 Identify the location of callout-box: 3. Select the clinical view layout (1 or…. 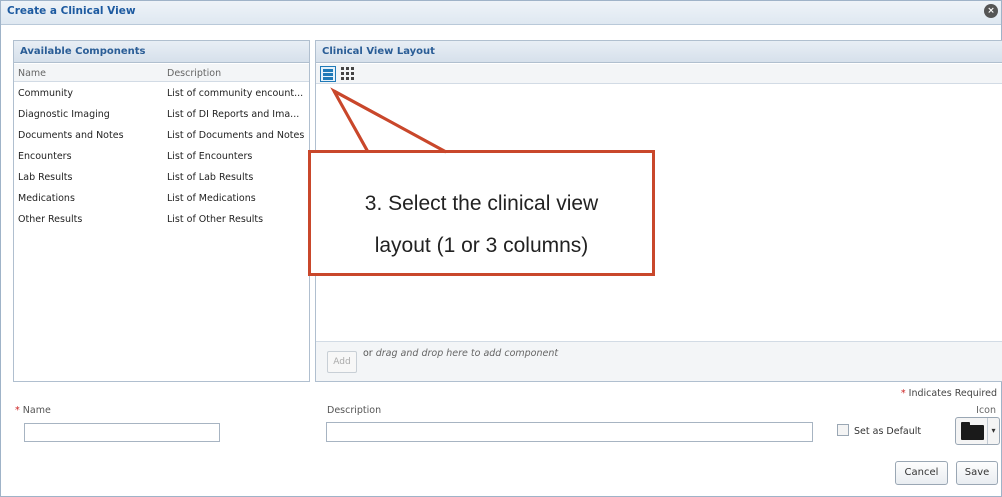
(481, 213).